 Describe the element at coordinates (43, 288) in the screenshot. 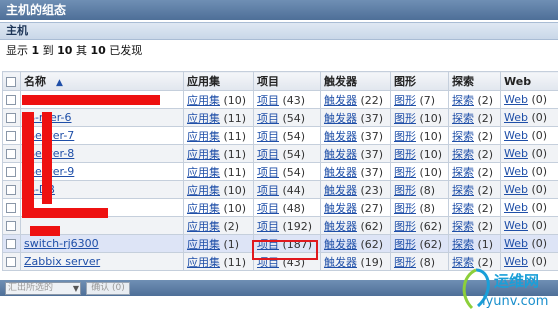

I see `mass-action-select: 汇出所选的 ▼` at that location.